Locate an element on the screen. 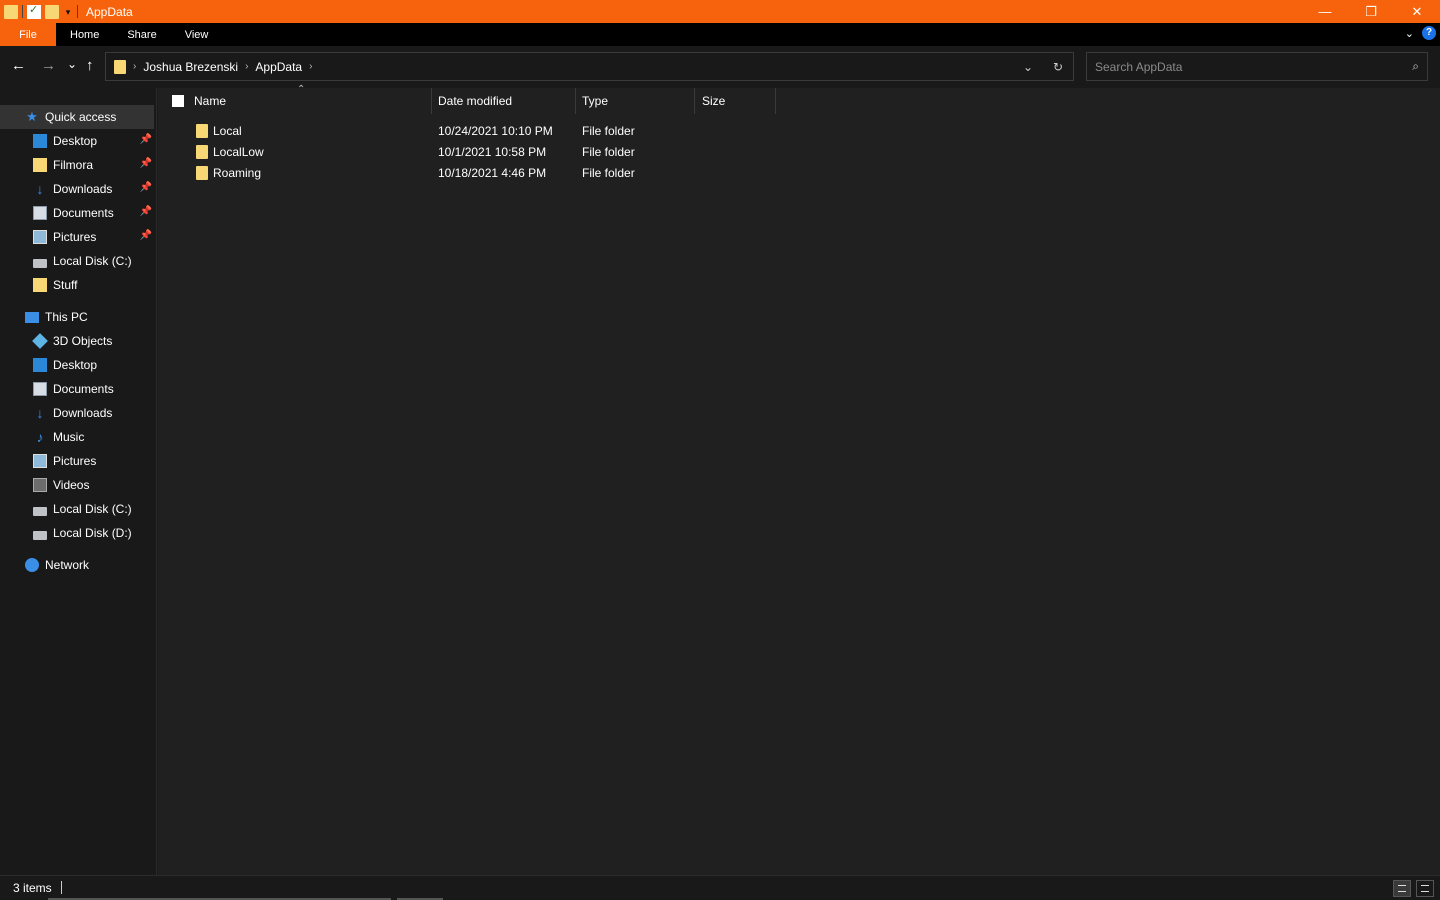  new-folder-icon is located at coordinates (52, 11).